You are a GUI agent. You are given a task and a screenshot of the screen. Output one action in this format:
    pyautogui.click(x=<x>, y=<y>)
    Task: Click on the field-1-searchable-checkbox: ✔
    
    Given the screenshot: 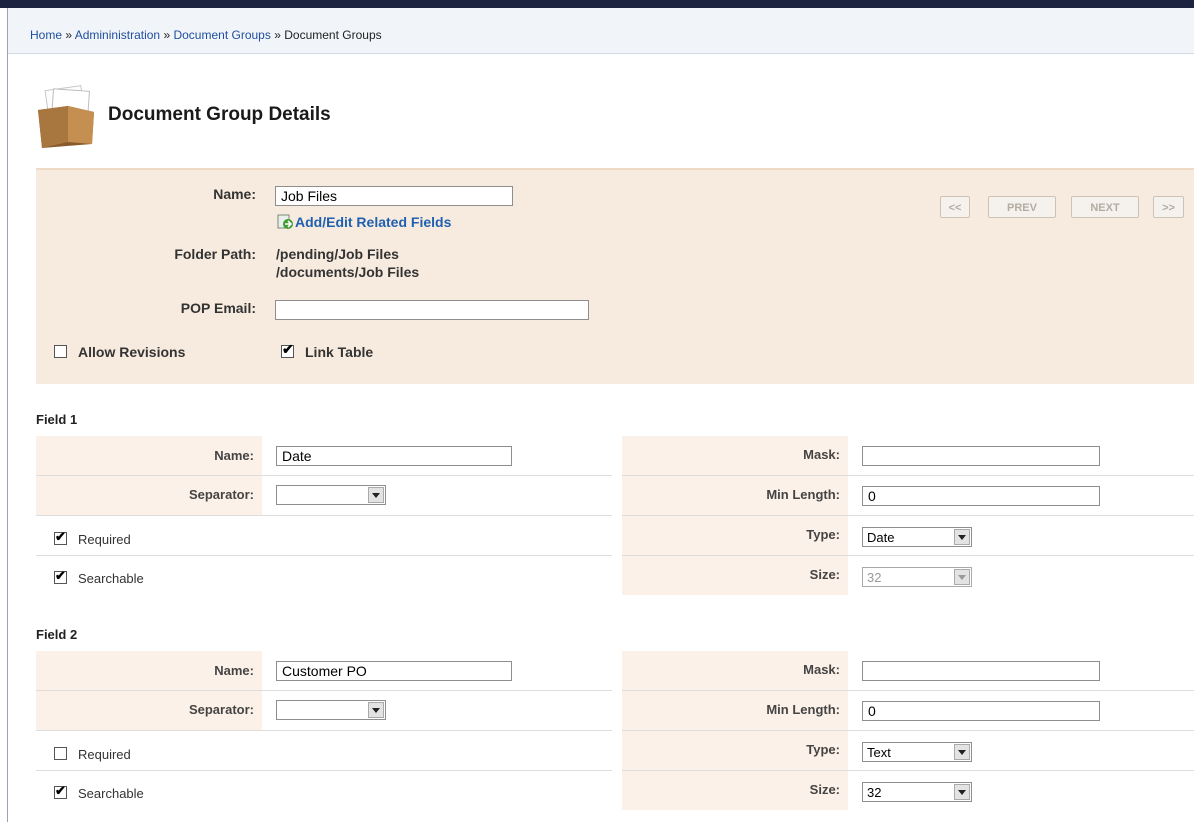 What is the action you would take?
    pyautogui.click(x=60, y=576)
    